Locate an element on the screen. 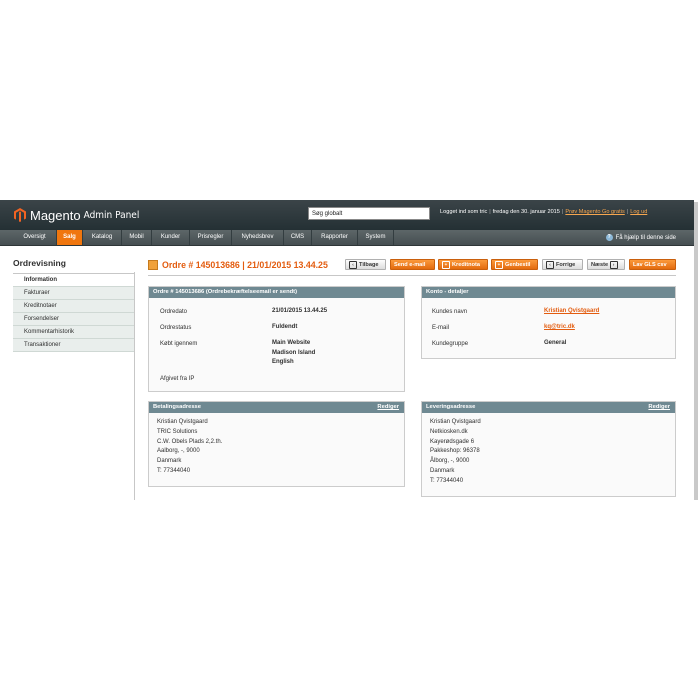  address-line: Netkiosken.dk is located at coordinates (449, 431).